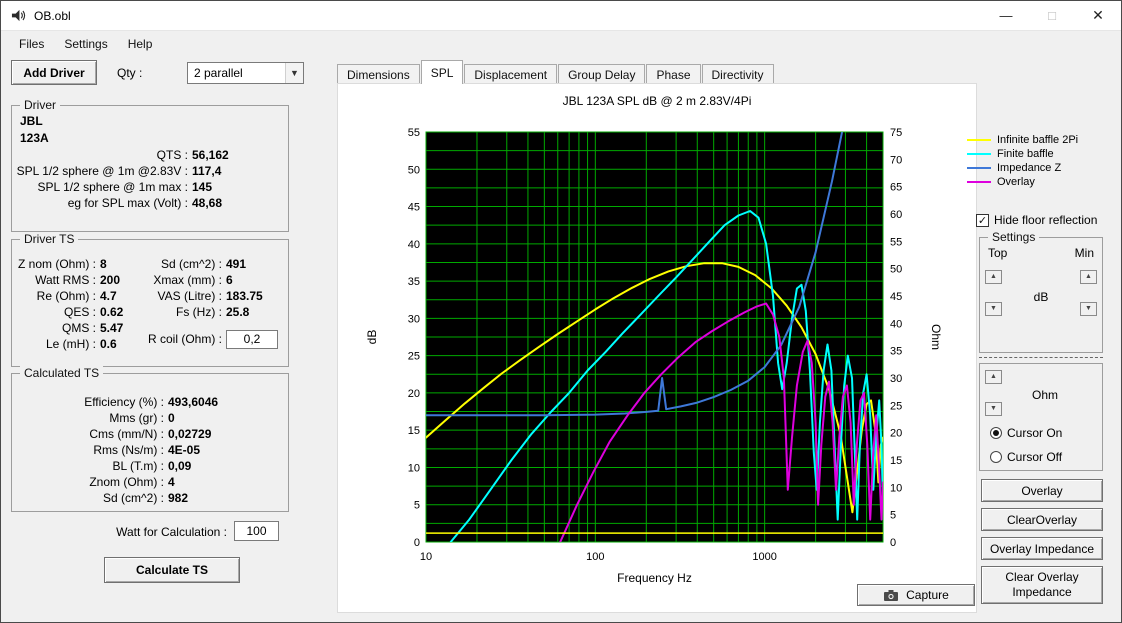 The height and width of the screenshot is (623, 1122). I want to click on tab-displacement: Displacement, so click(511, 74).